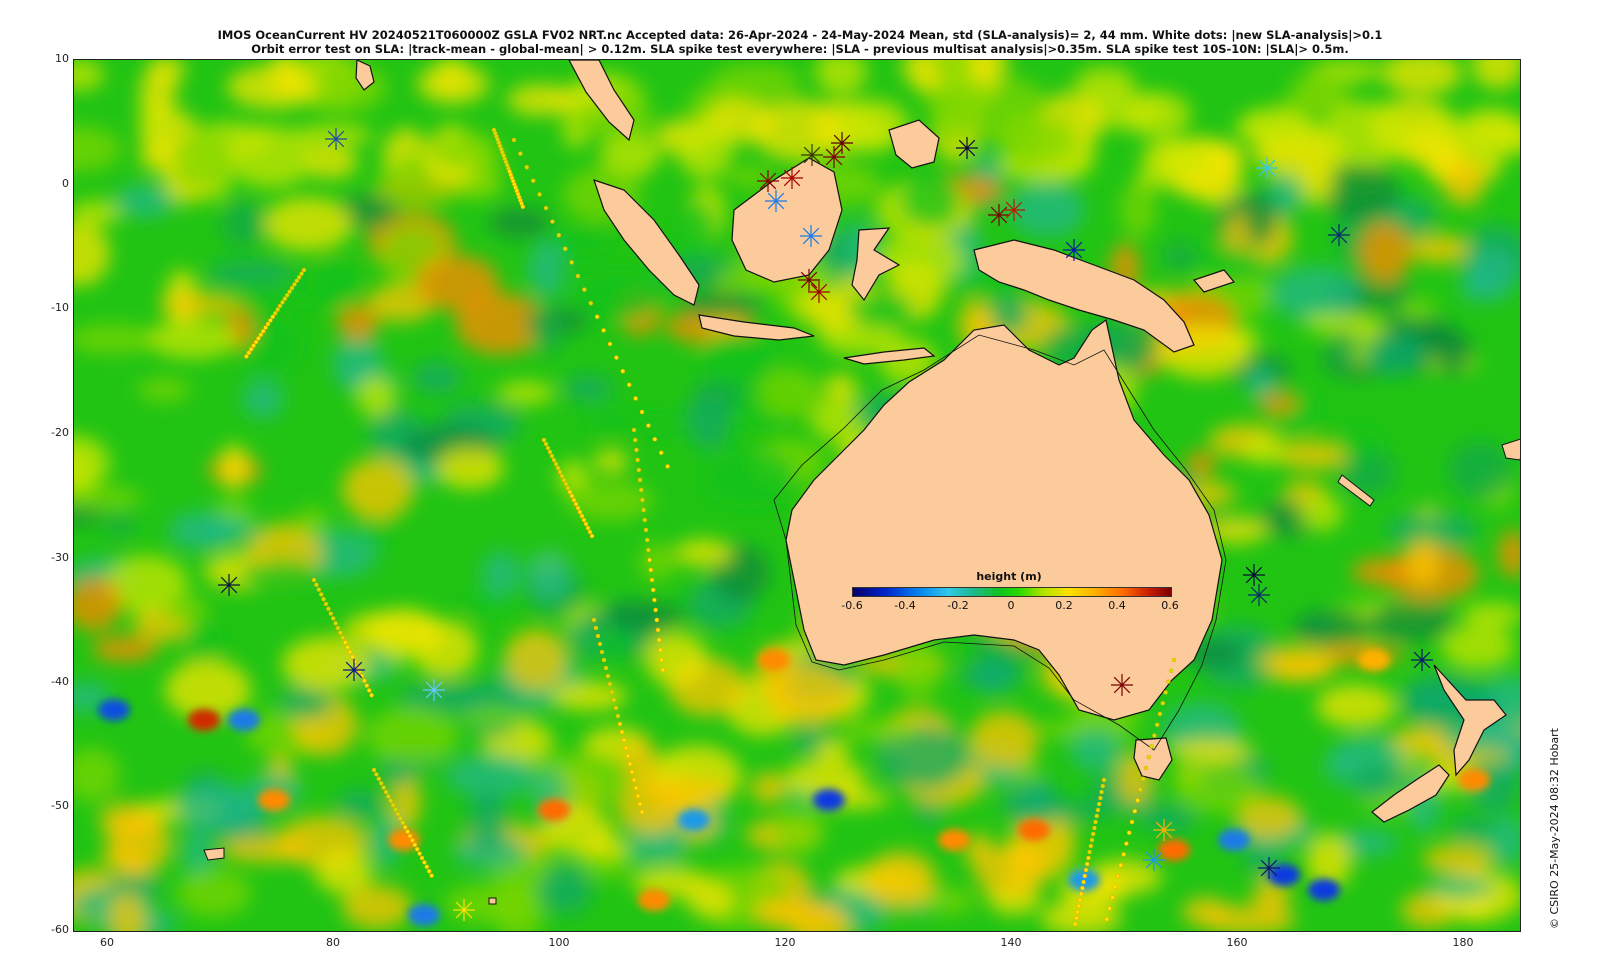 Image resolution: width=1600 pixels, height=970 pixels. What do you see at coordinates (958, 605) in the screenshot?
I see `colorbar-tick-label: -0.2` at bounding box center [958, 605].